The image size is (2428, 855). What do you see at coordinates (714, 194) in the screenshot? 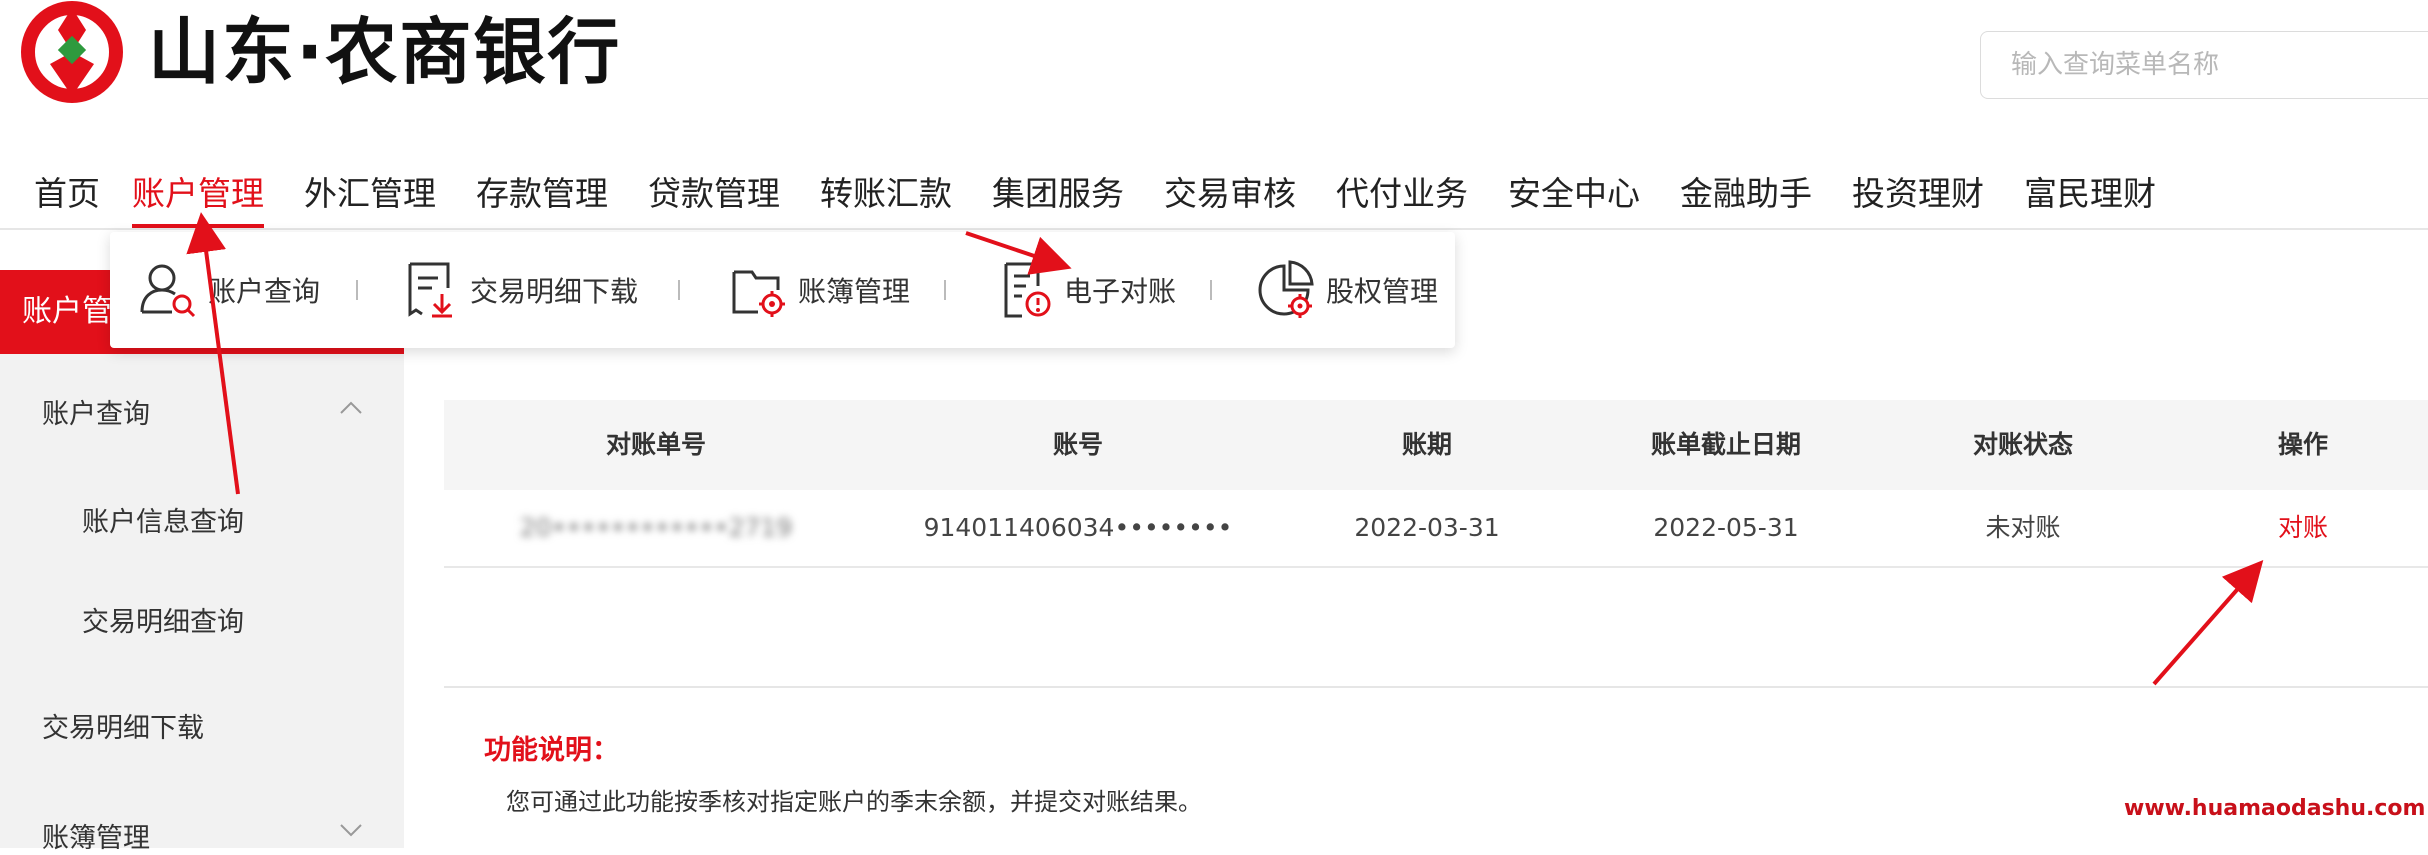
I see `nav-item-loan: 贷款管理` at bounding box center [714, 194].